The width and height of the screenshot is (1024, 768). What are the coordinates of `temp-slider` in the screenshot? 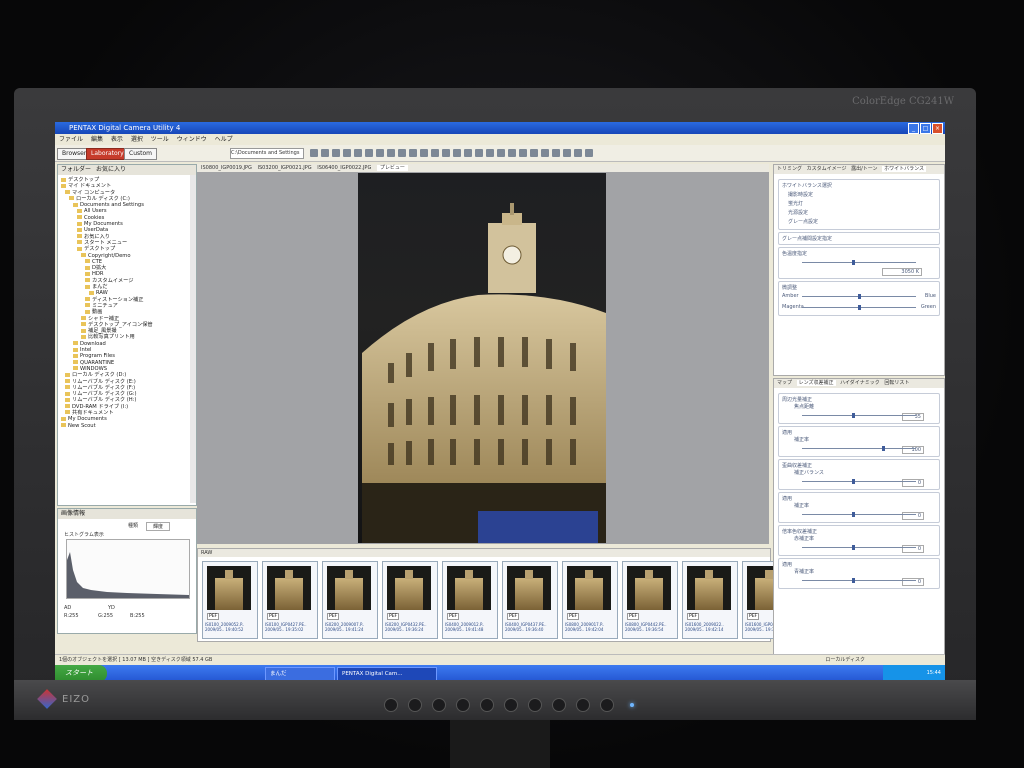 It's located at (859, 262).